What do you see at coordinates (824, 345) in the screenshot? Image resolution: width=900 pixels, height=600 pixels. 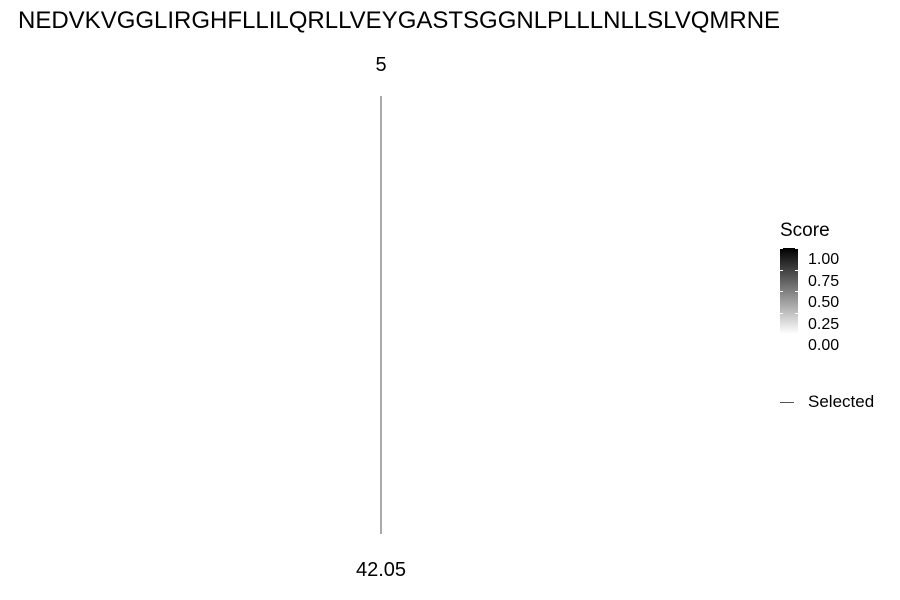 I see `colorbar-label: 0.00` at bounding box center [824, 345].